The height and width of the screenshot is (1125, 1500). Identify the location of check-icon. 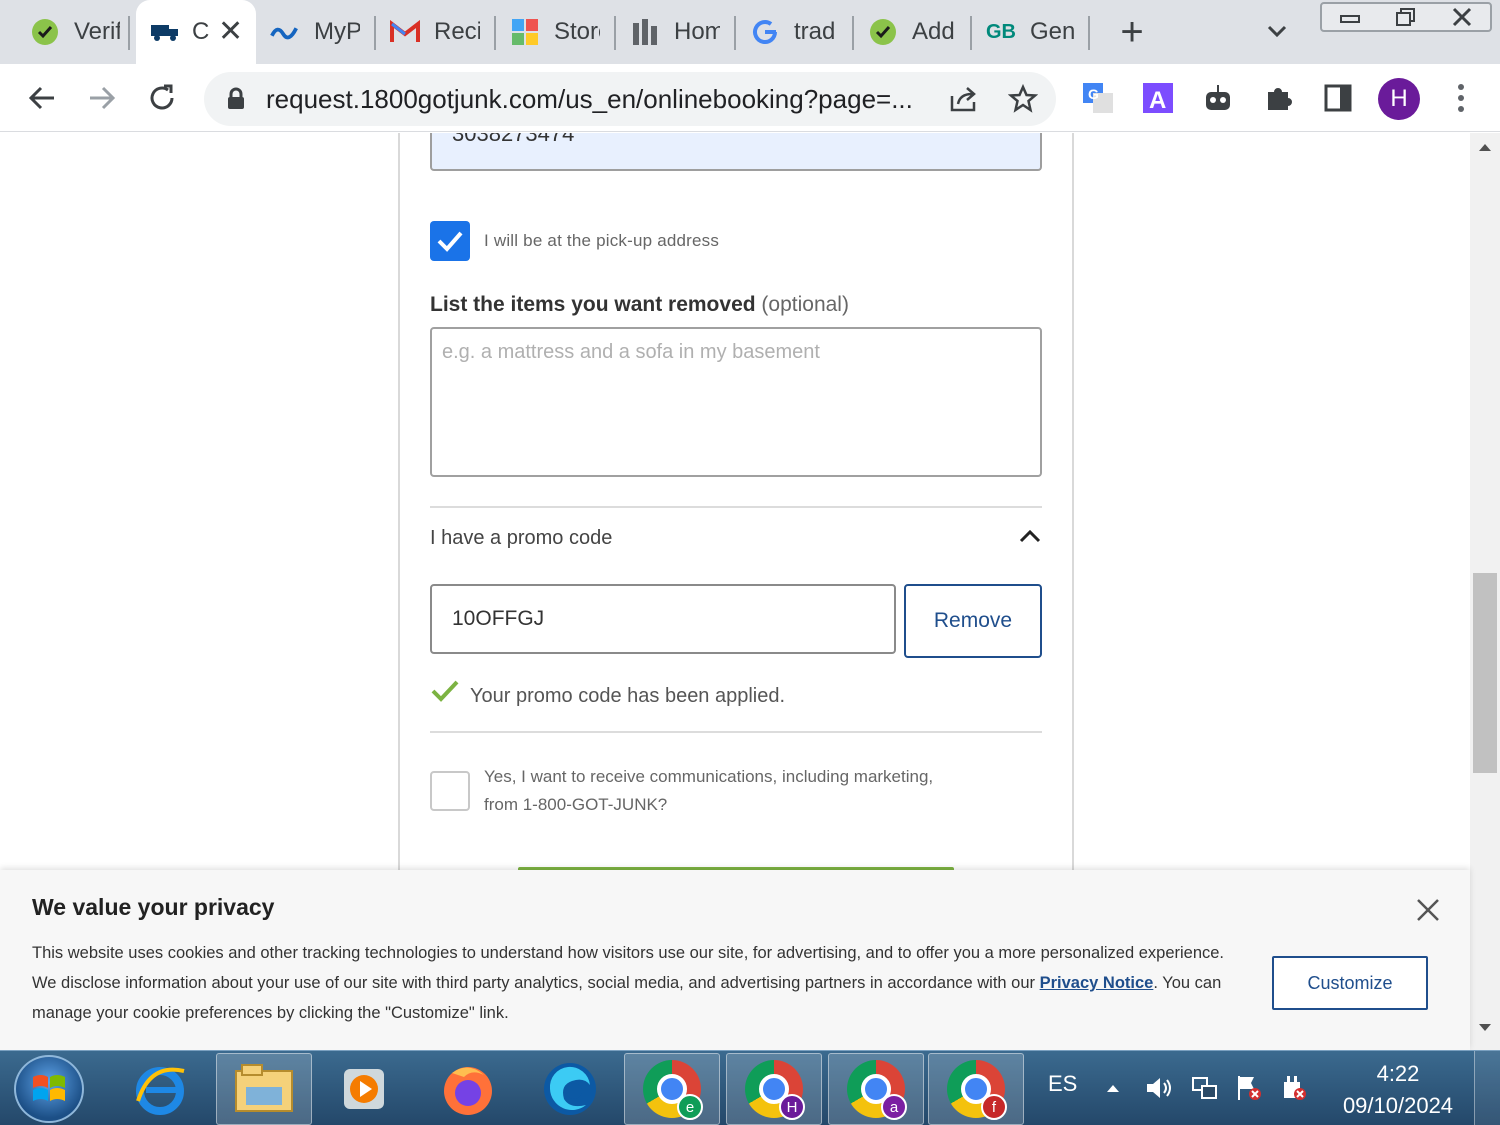
(445, 693).